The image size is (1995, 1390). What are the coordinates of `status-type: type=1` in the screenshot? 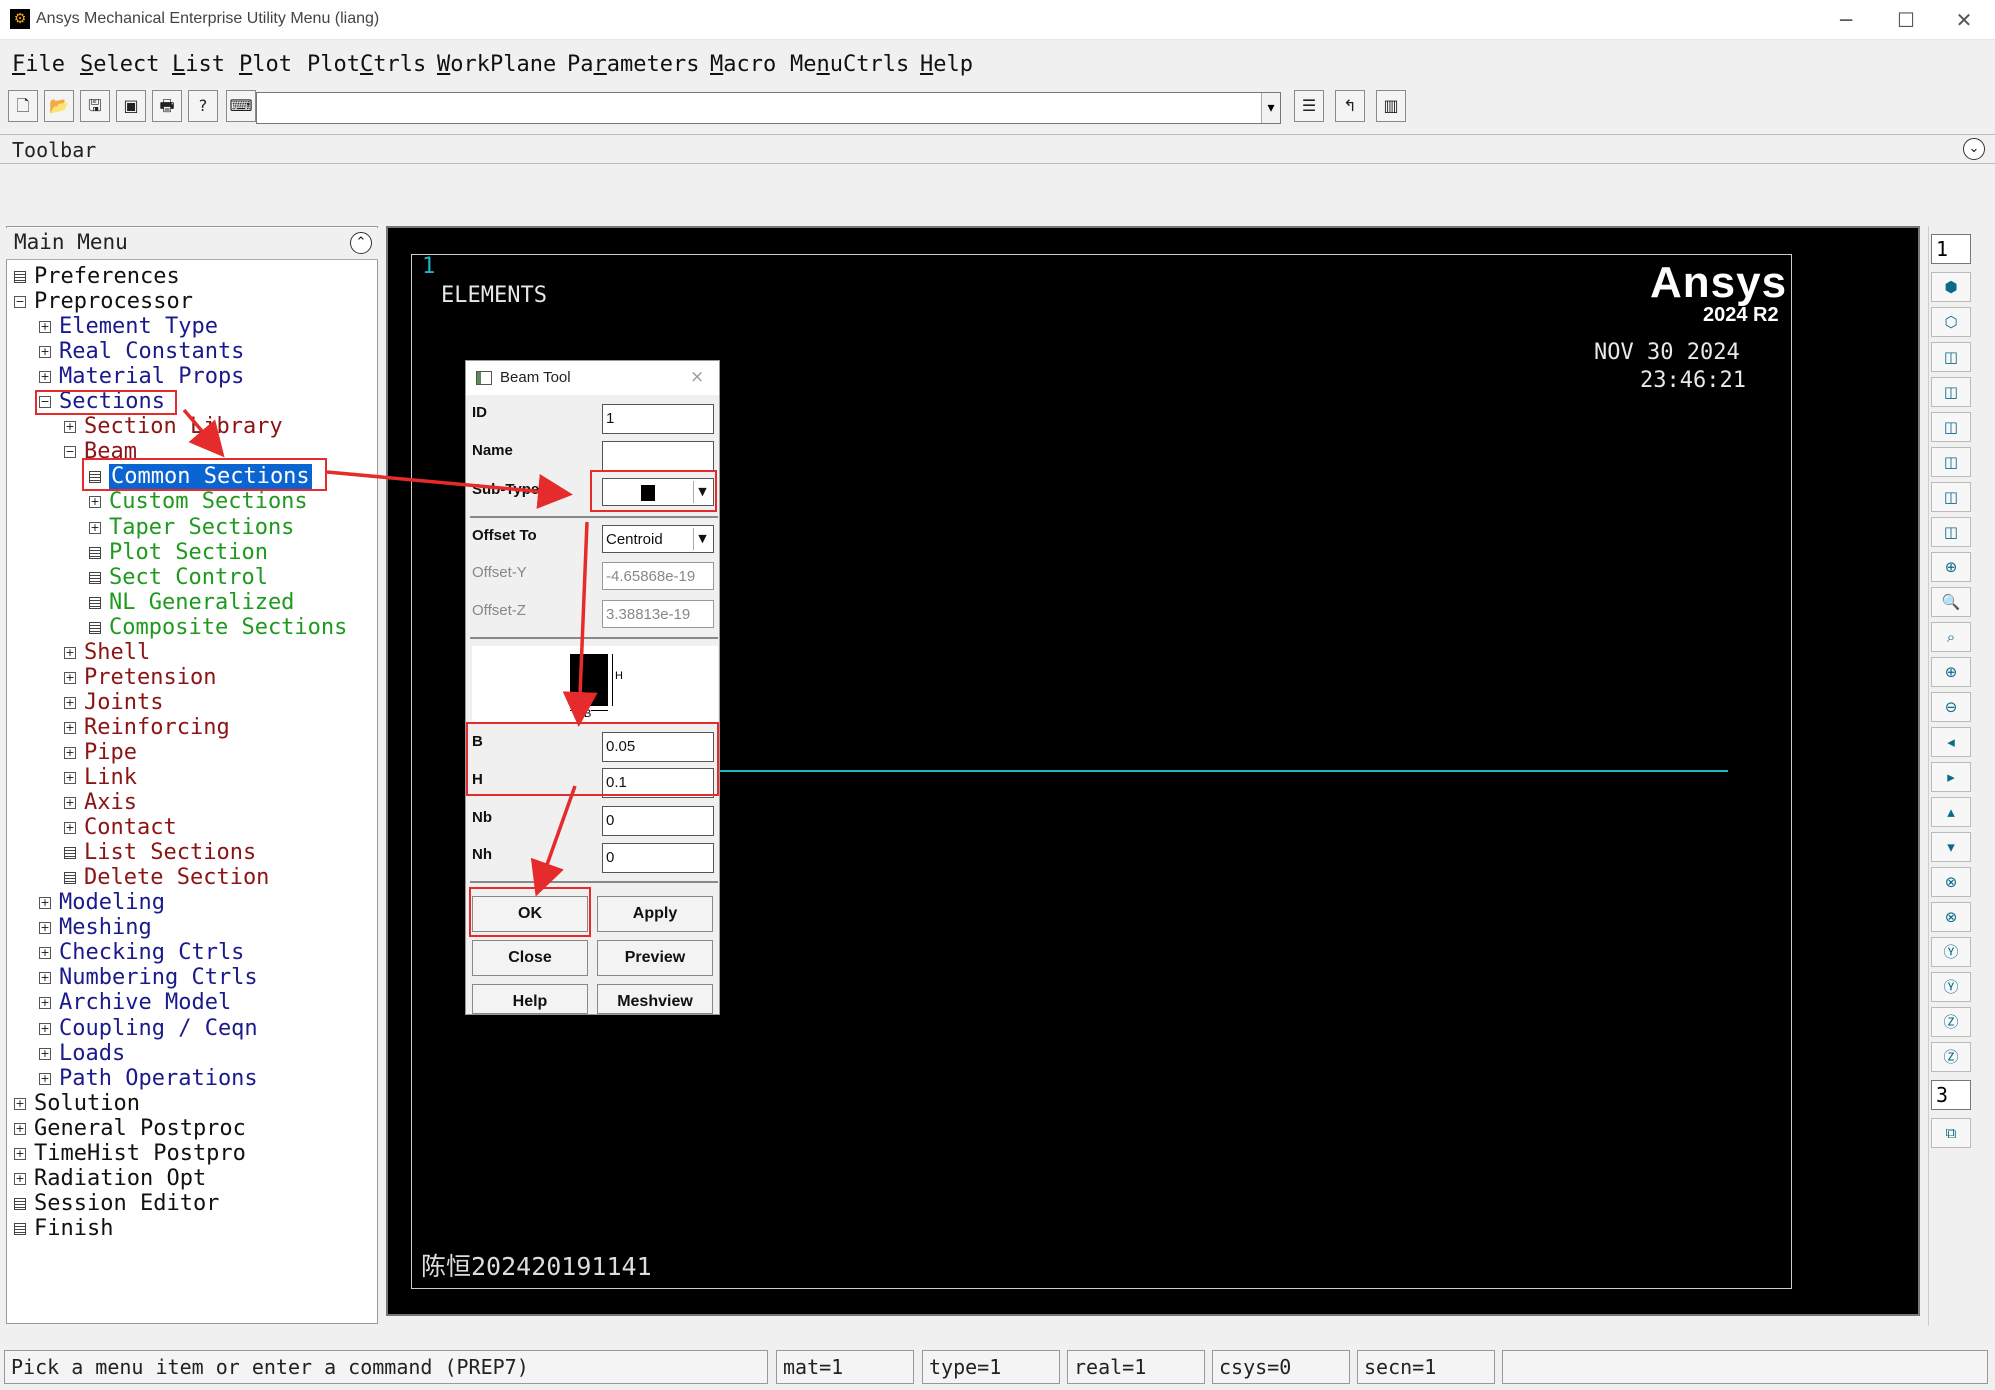 It's located at (991, 1367).